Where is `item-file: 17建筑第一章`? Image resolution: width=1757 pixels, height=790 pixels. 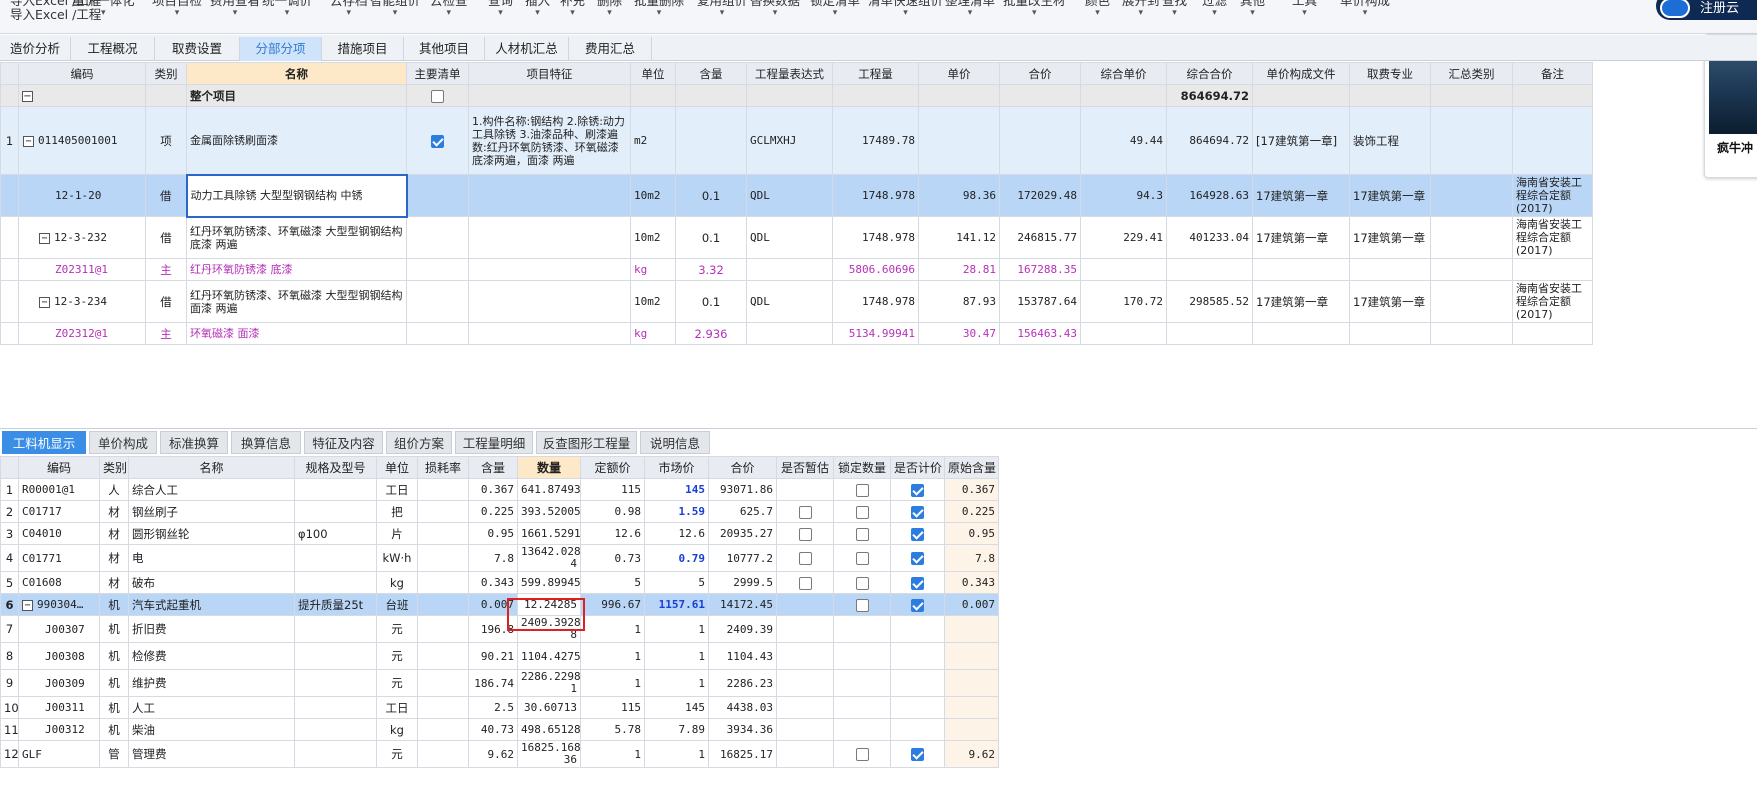 item-file: 17建筑第一章 is located at coordinates (1301, 301).